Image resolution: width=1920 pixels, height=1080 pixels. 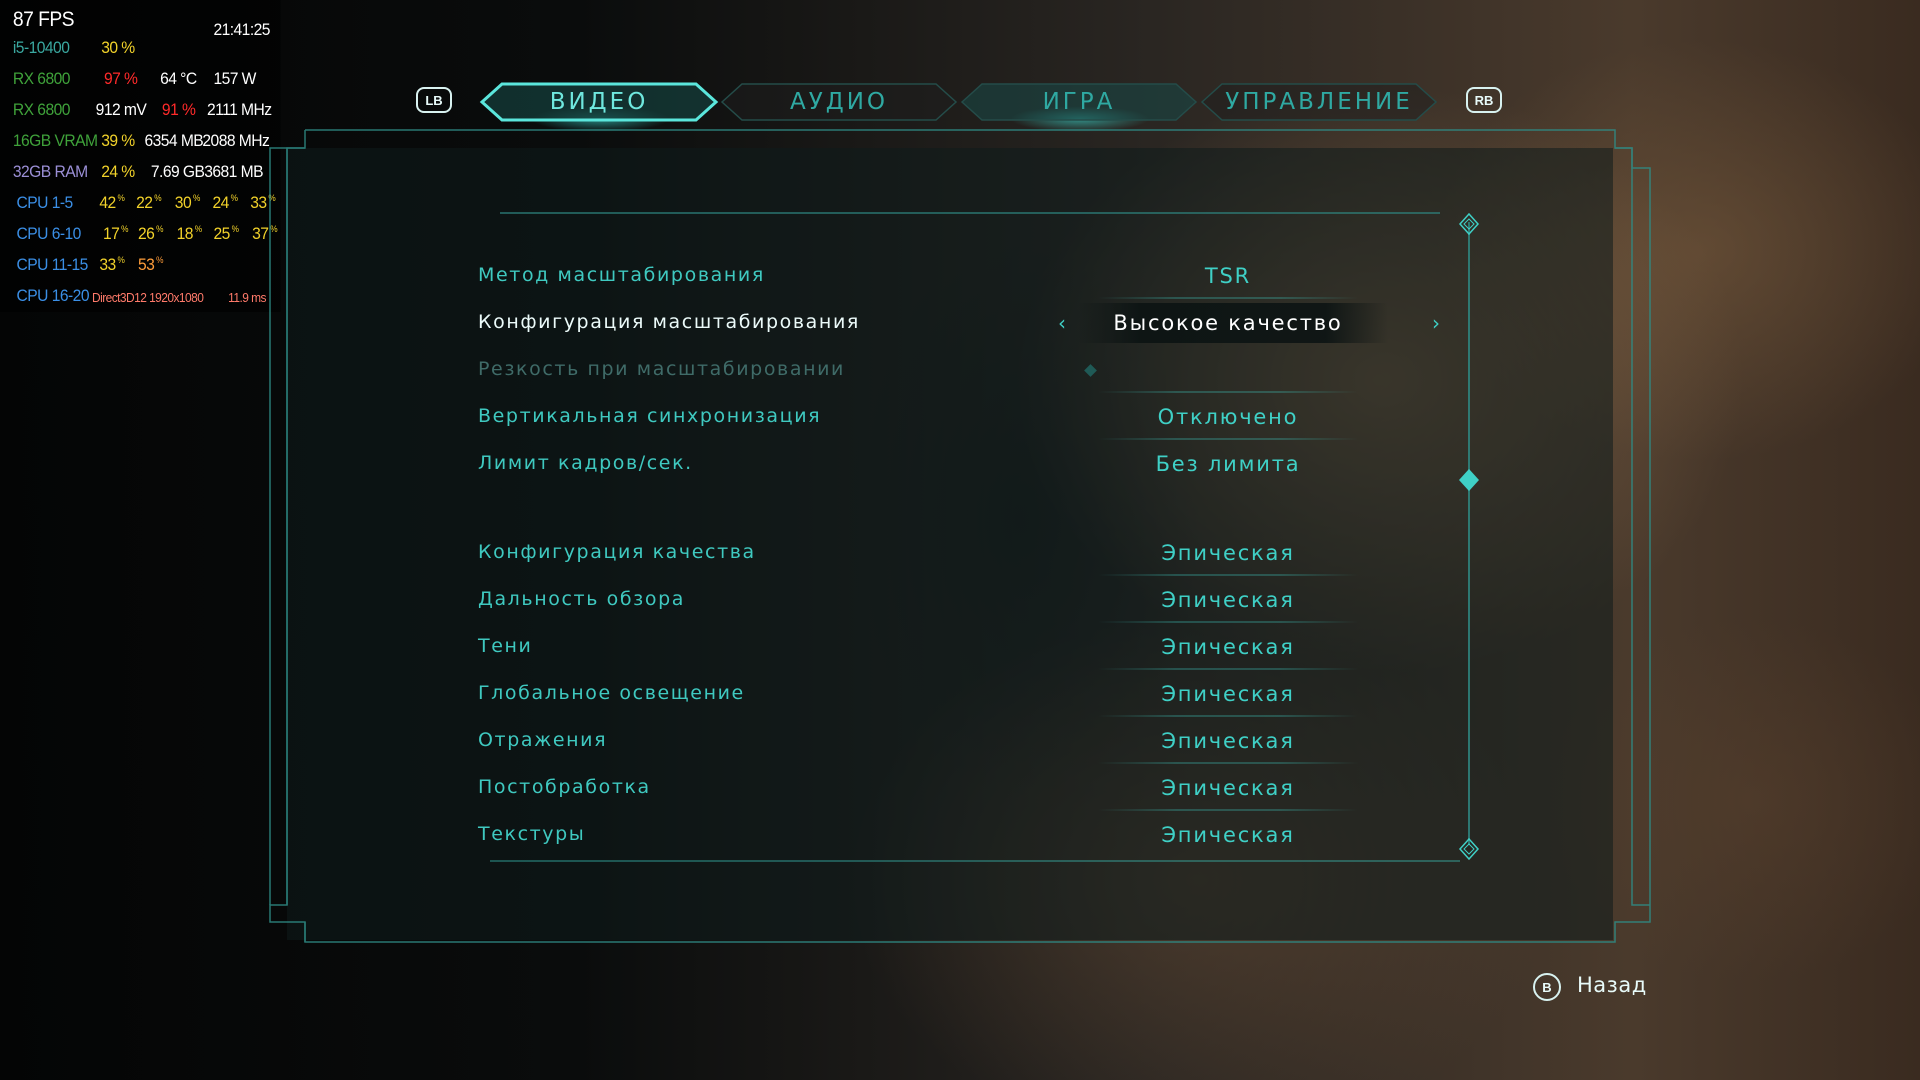 I want to click on arrow-left-icon: ‹, so click(x=1062, y=323).